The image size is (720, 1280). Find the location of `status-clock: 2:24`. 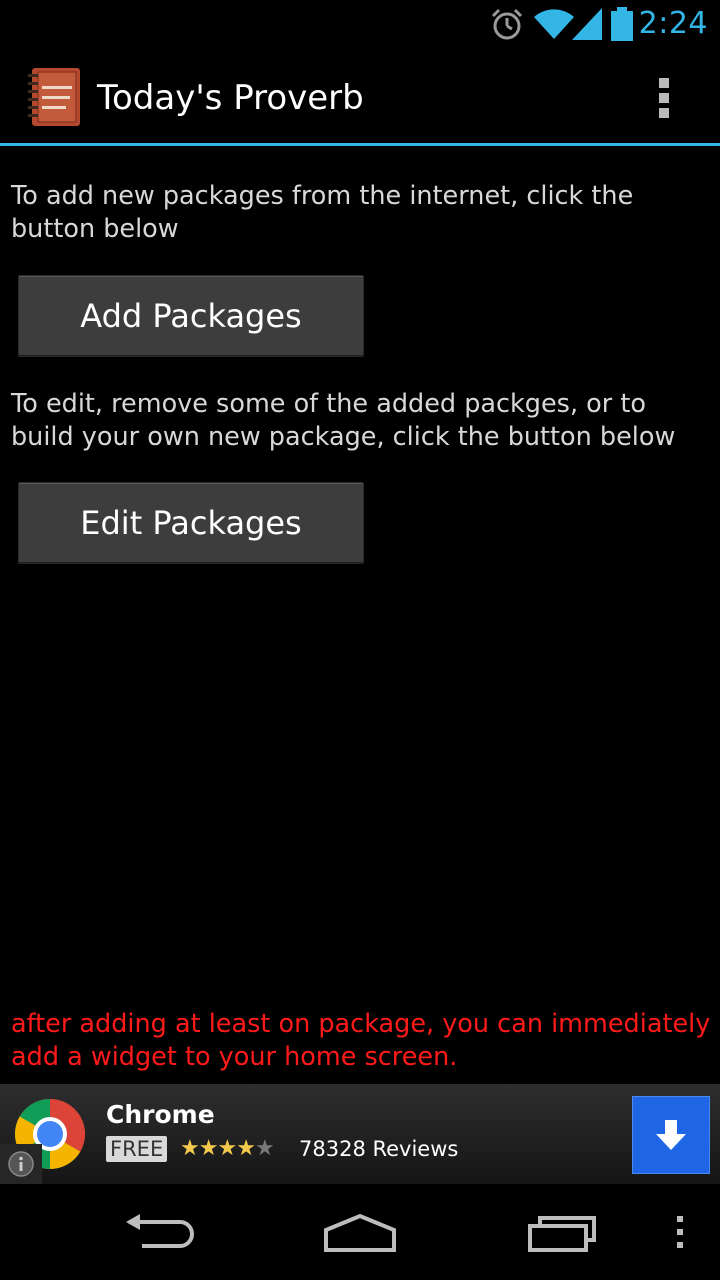

status-clock: 2:24 is located at coordinates (673, 23).